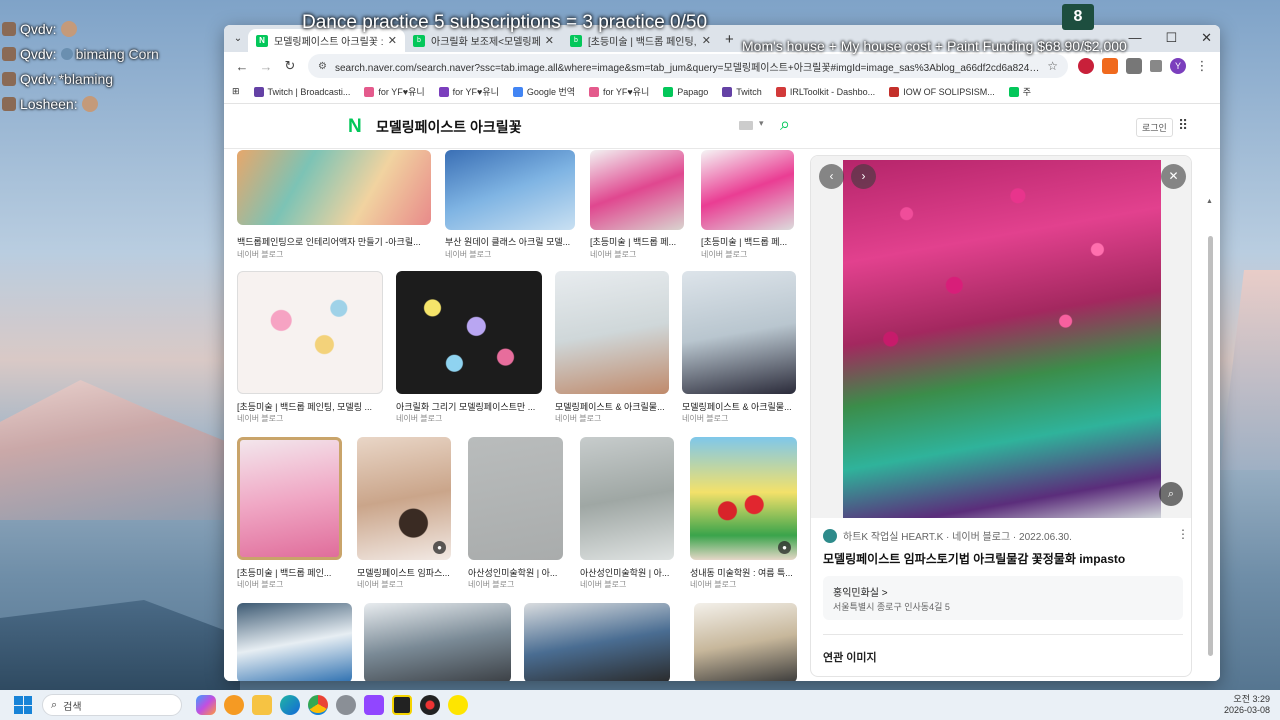 The height and width of the screenshot is (720, 1280). What do you see at coordinates (1209, 201) in the screenshot?
I see `scroll-up-icon: ▲` at bounding box center [1209, 201].